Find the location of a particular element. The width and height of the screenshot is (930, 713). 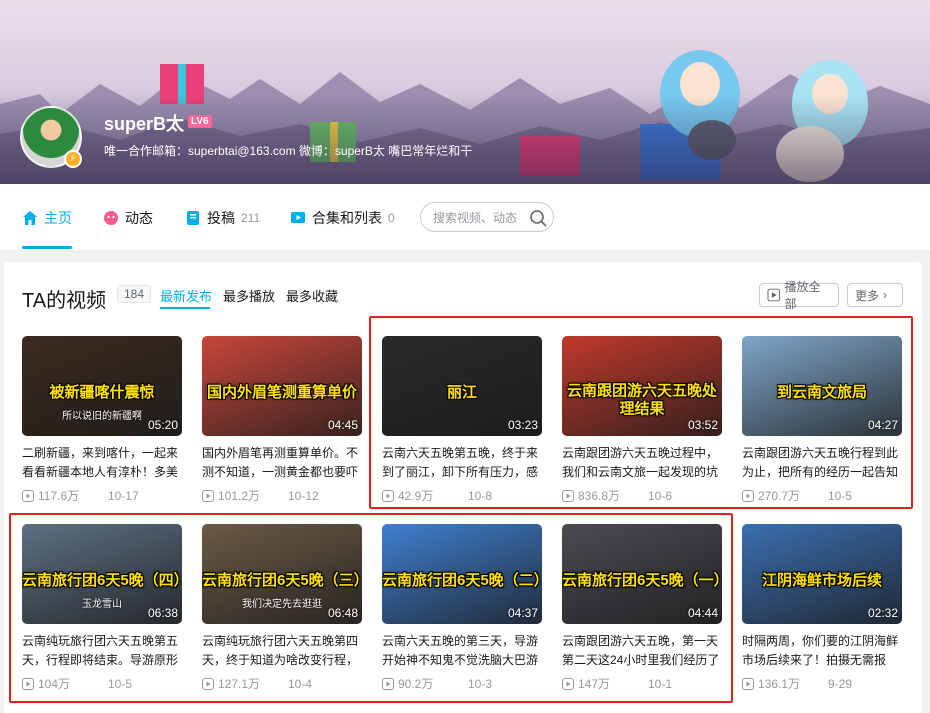

video-duration: 04:37 is located at coordinates (522, 613).